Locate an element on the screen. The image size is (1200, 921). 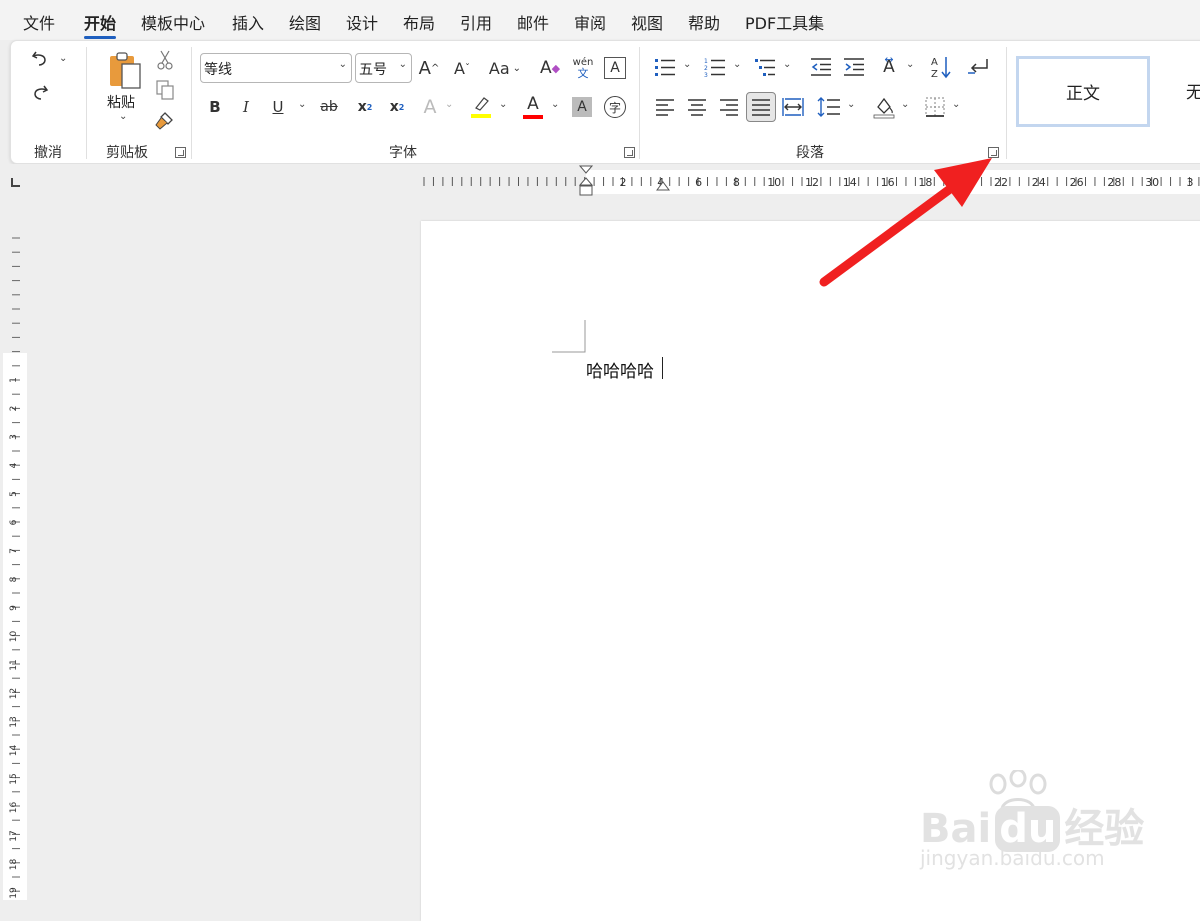
asian-layout-icon: ↔ A is located at coordinates (889, 66).